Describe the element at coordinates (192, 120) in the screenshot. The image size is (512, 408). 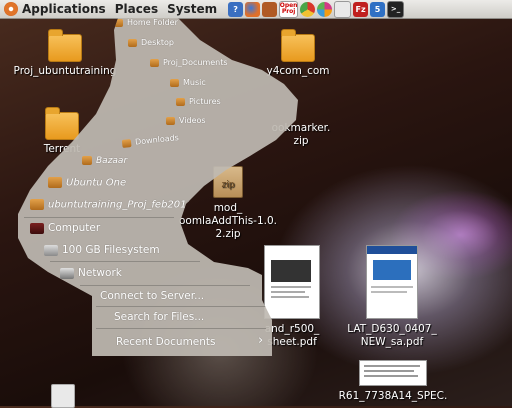
I see `menu-item-label: Videos` at that location.